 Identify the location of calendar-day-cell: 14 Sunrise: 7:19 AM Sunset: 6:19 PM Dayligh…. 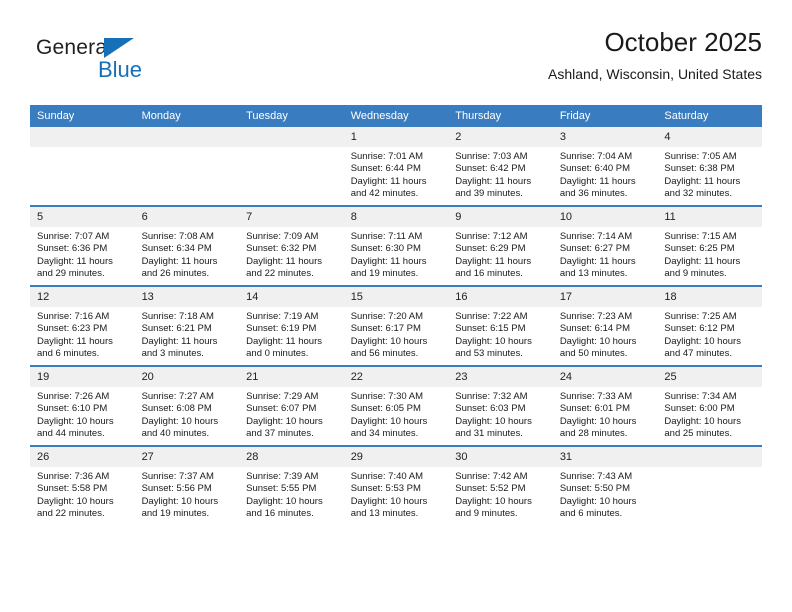
(291, 325).